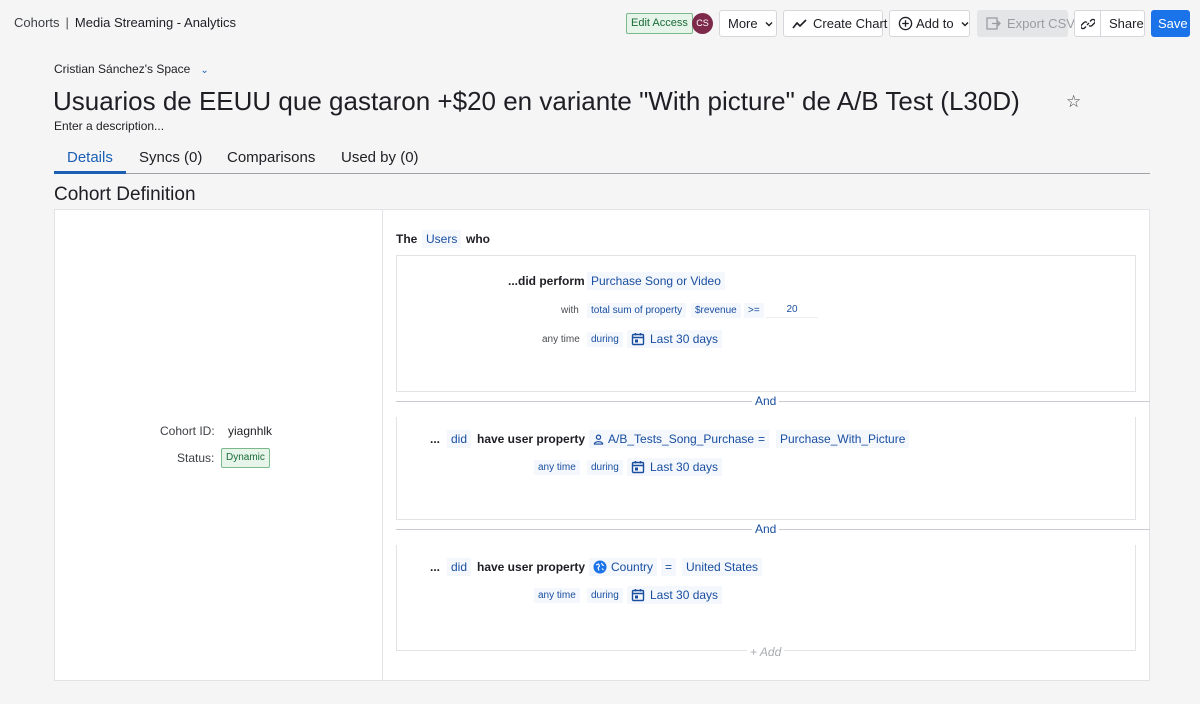  What do you see at coordinates (478, 239) in the screenshot?
I see `intro-who: who` at bounding box center [478, 239].